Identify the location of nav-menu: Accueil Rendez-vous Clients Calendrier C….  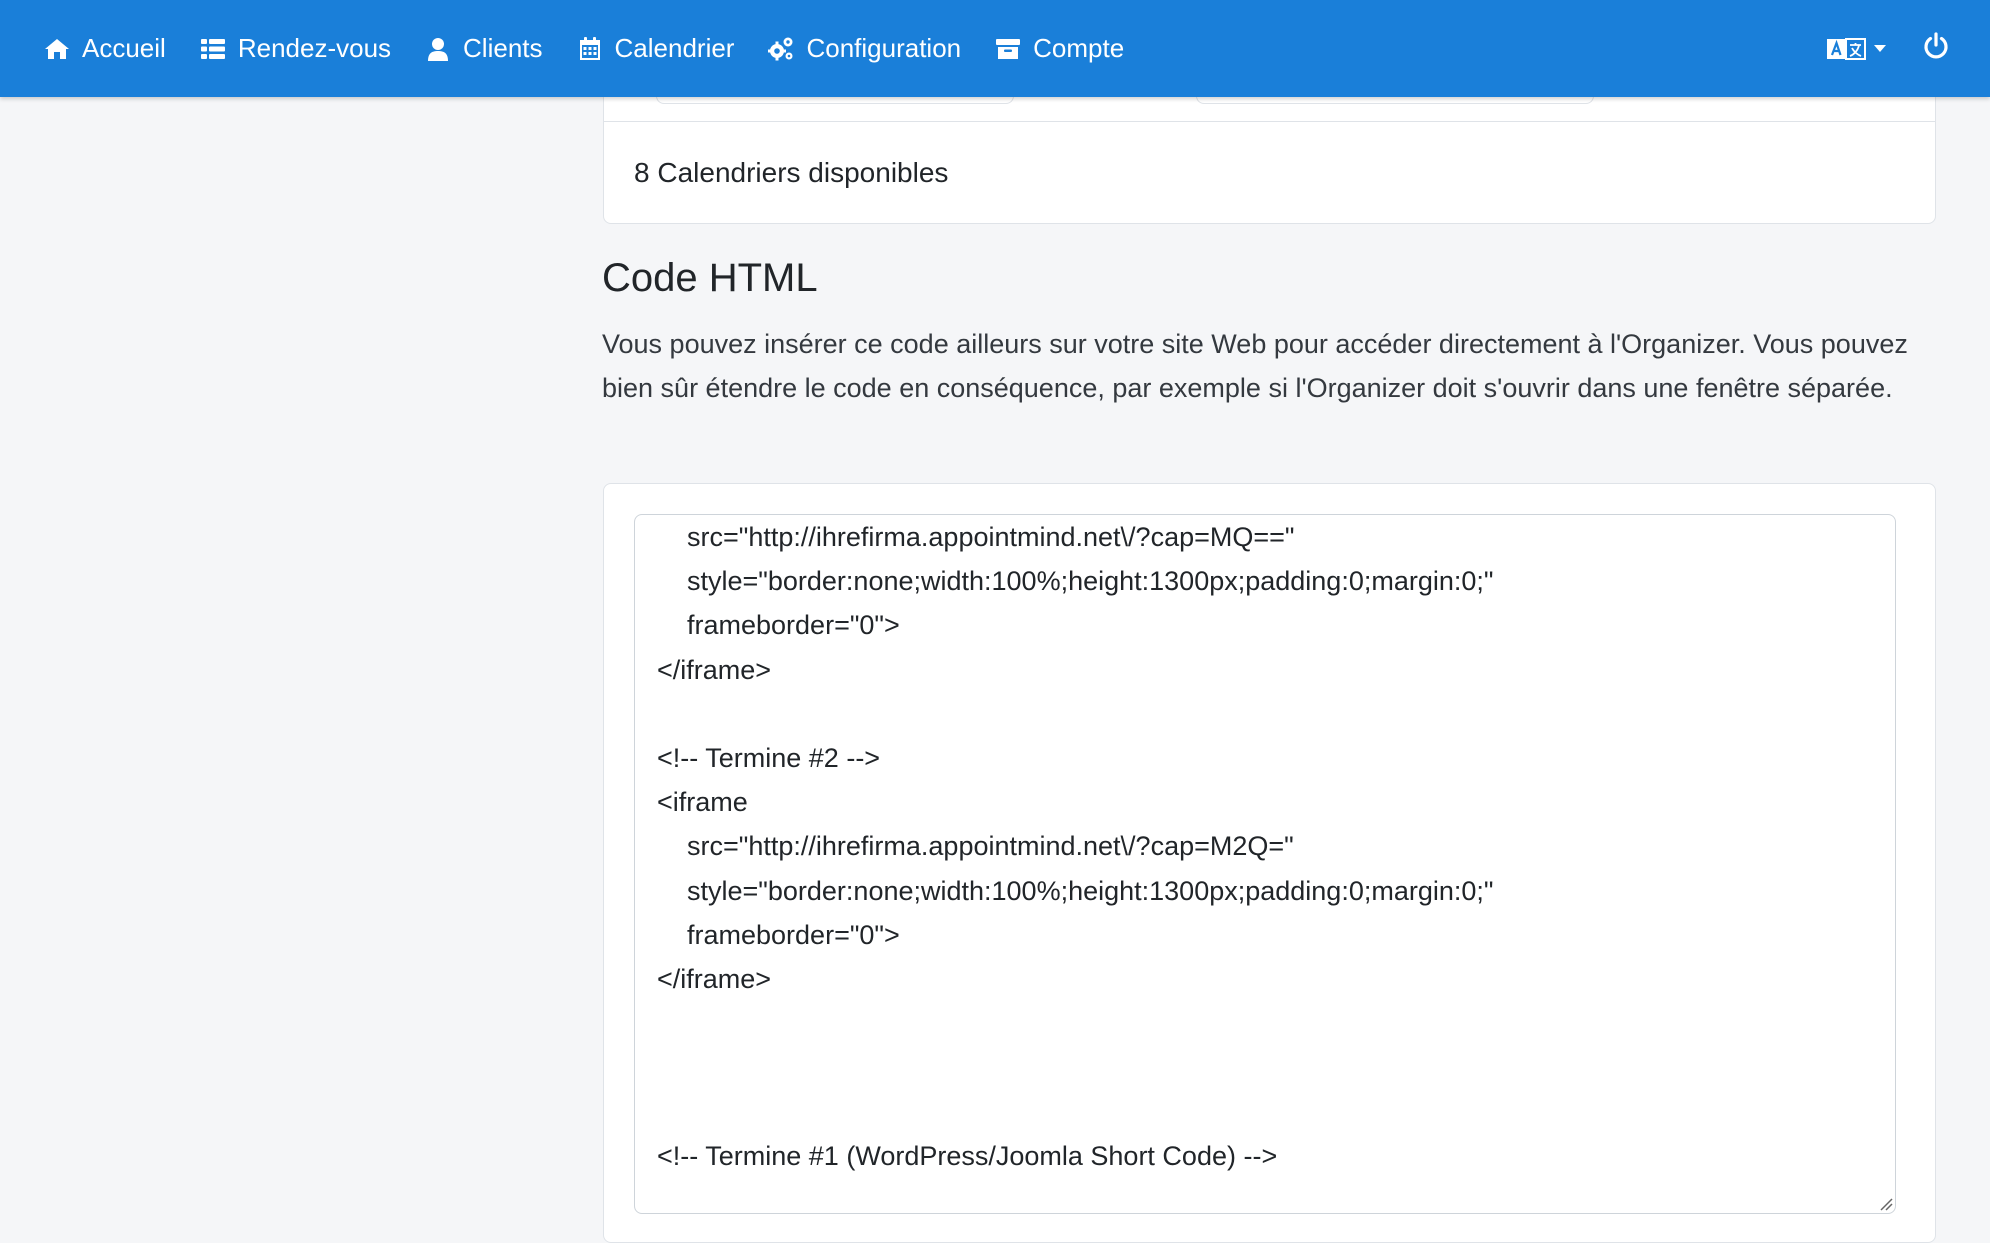
(601, 48).